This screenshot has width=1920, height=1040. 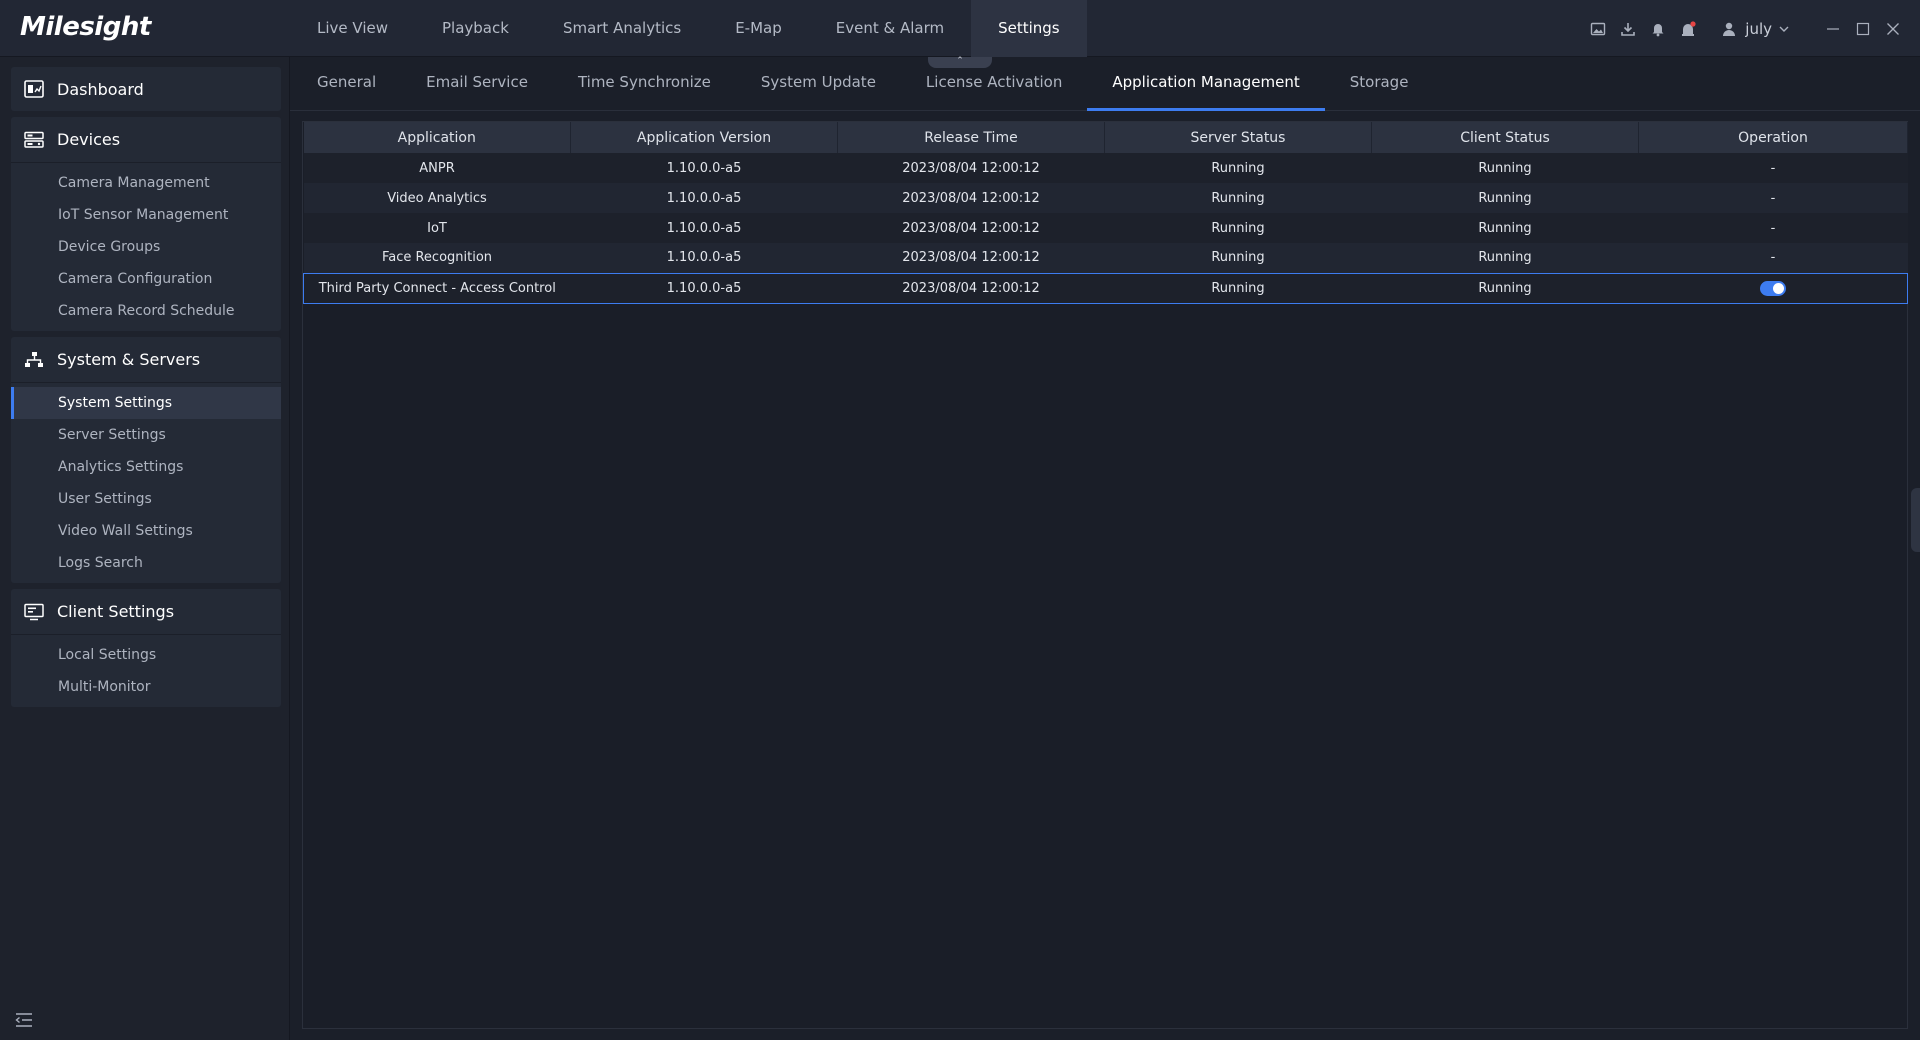 I want to click on image-icon, so click(x=1598, y=28).